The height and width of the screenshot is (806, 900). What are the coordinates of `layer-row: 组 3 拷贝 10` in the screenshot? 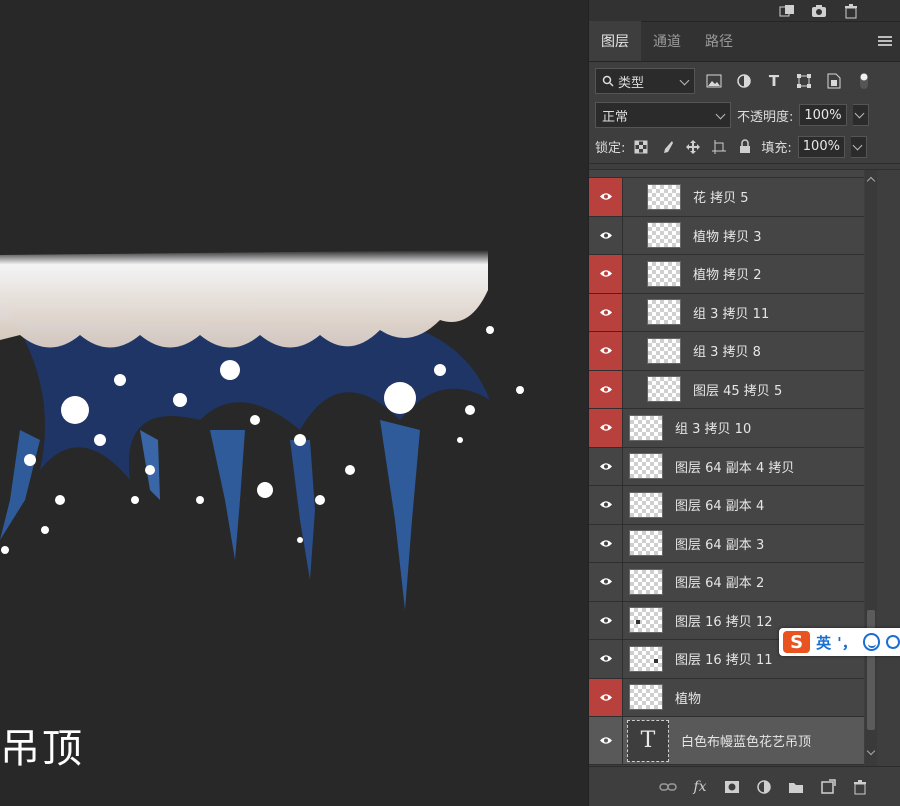 It's located at (726, 428).